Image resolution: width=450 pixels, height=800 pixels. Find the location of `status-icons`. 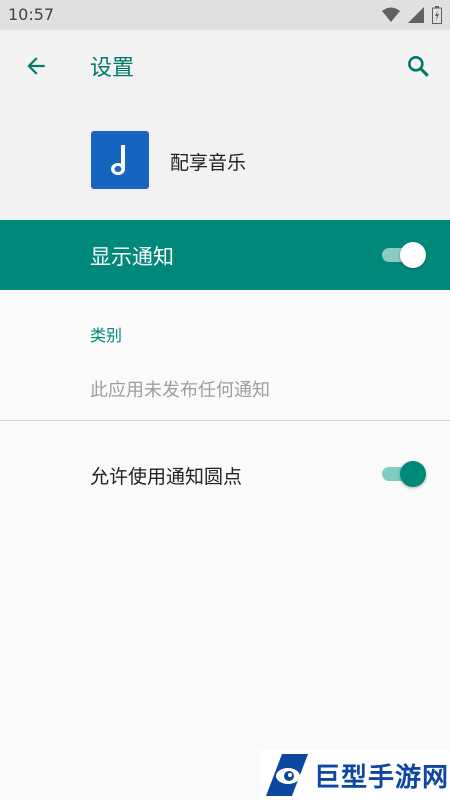

status-icons is located at coordinates (412, 15).